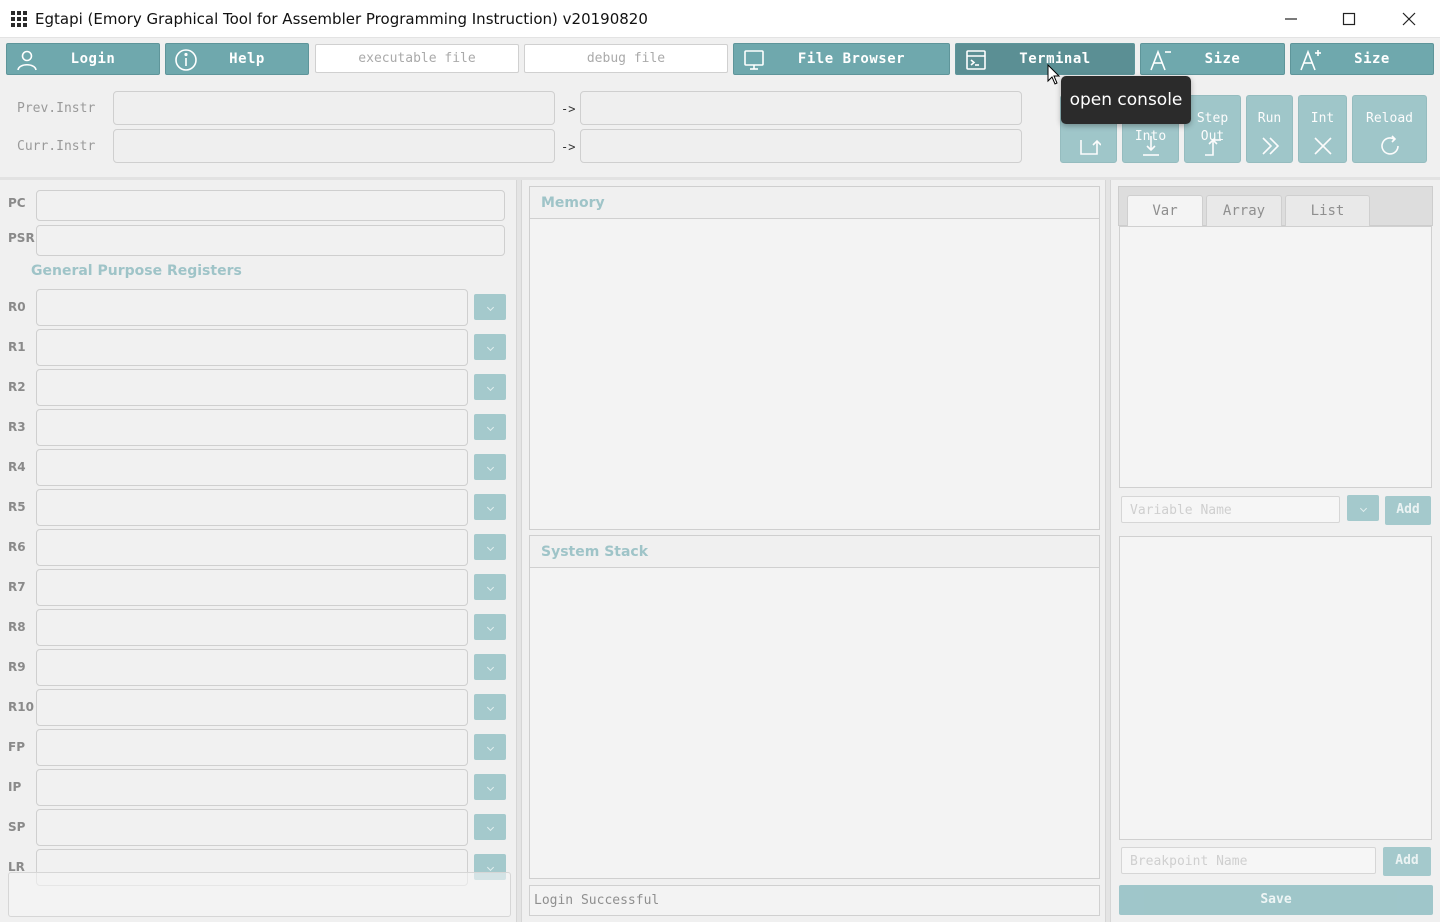 This screenshot has width=1440, height=922. What do you see at coordinates (1363, 508) in the screenshot?
I see `variable-type-dropdown` at bounding box center [1363, 508].